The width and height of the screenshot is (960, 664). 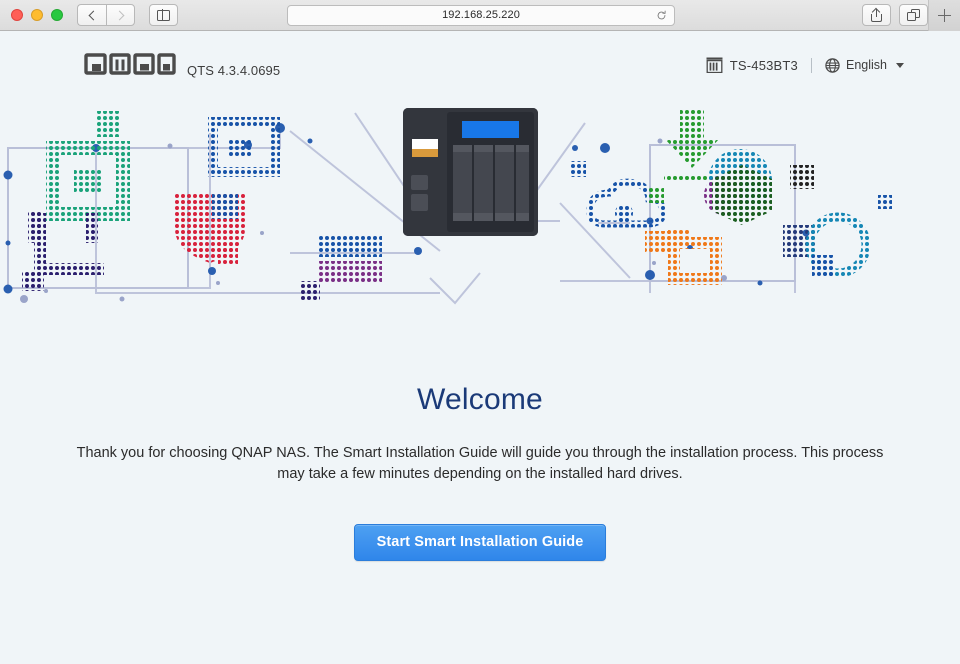 I want to click on sidebar-toggle-button, so click(x=163, y=15).